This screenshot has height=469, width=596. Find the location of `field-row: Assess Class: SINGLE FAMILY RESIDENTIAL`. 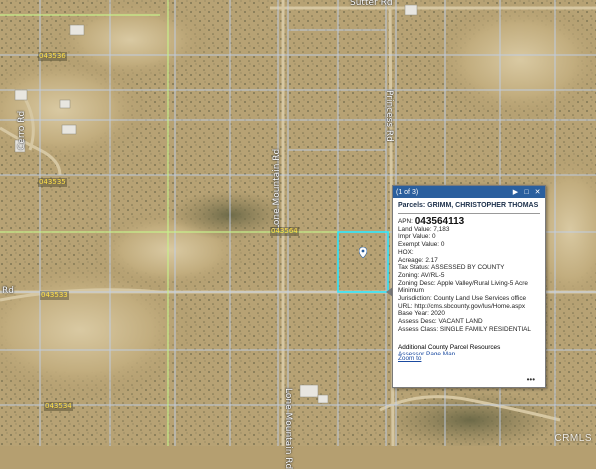

field-row: Assess Class: SINGLE FAMILY RESIDENTIAL is located at coordinates (464, 329).